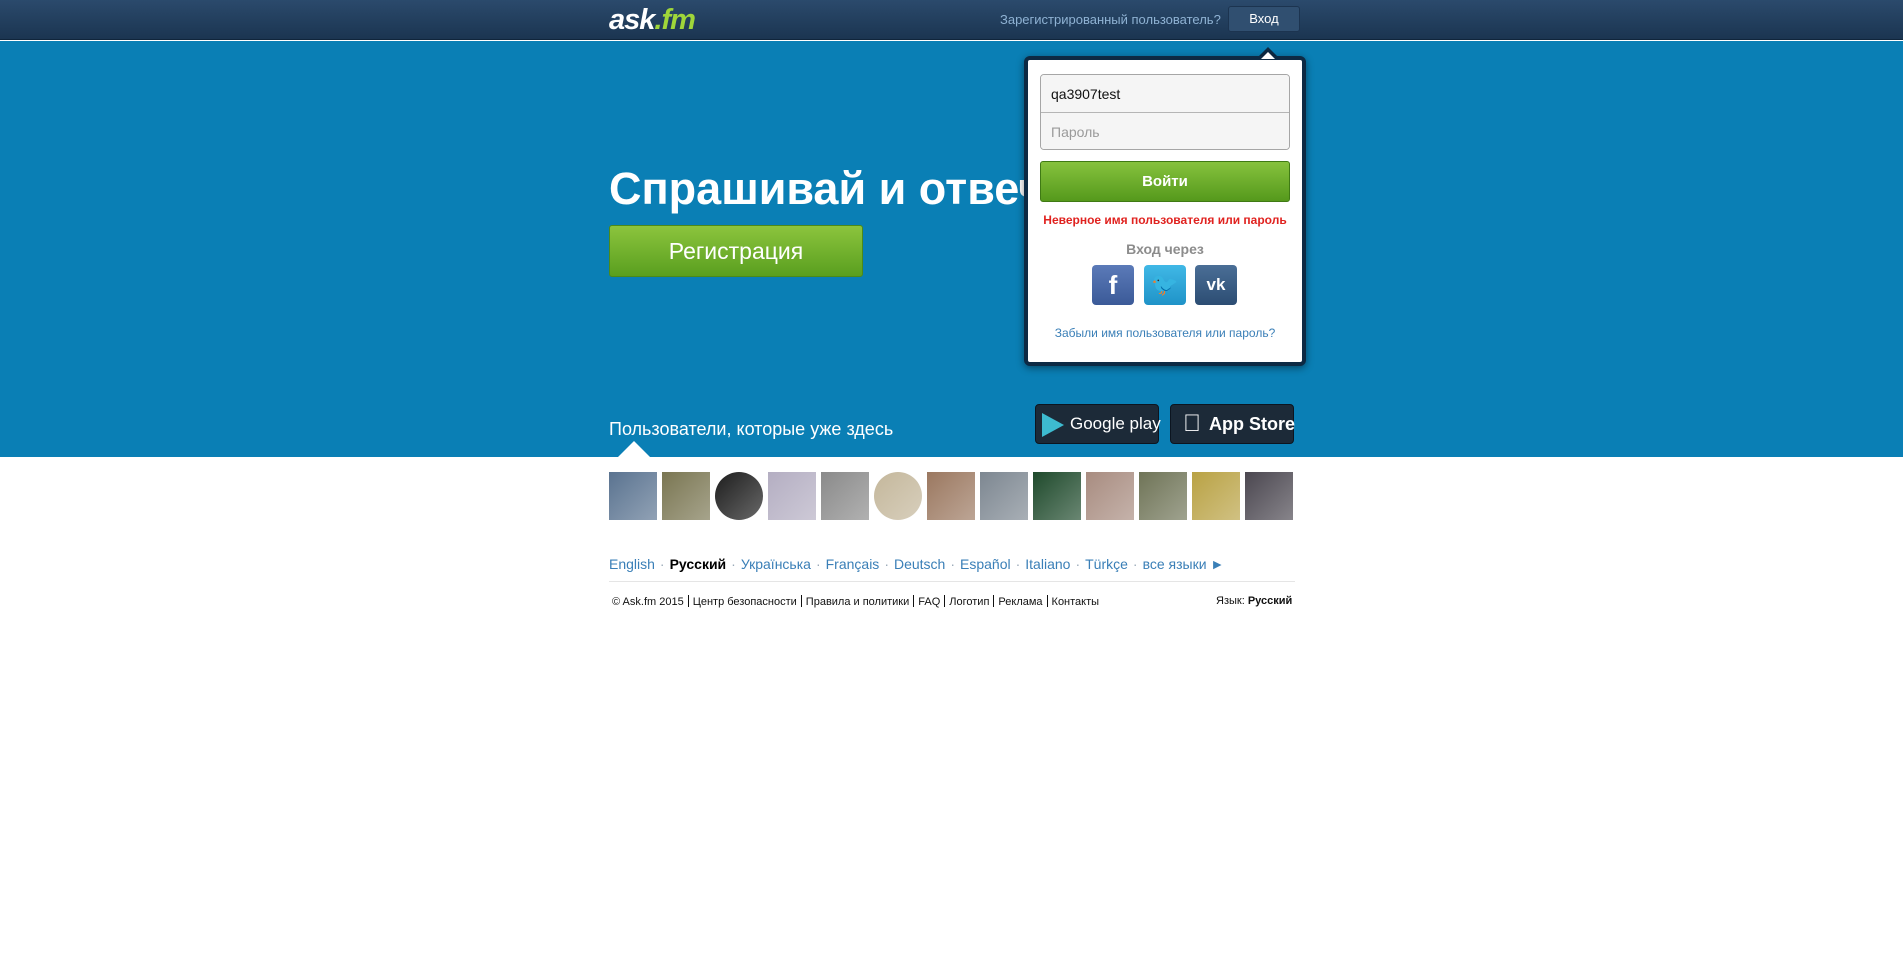 The width and height of the screenshot is (1903, 969). I want to click on twitter-icon: 🐦, so click(1165, 284).